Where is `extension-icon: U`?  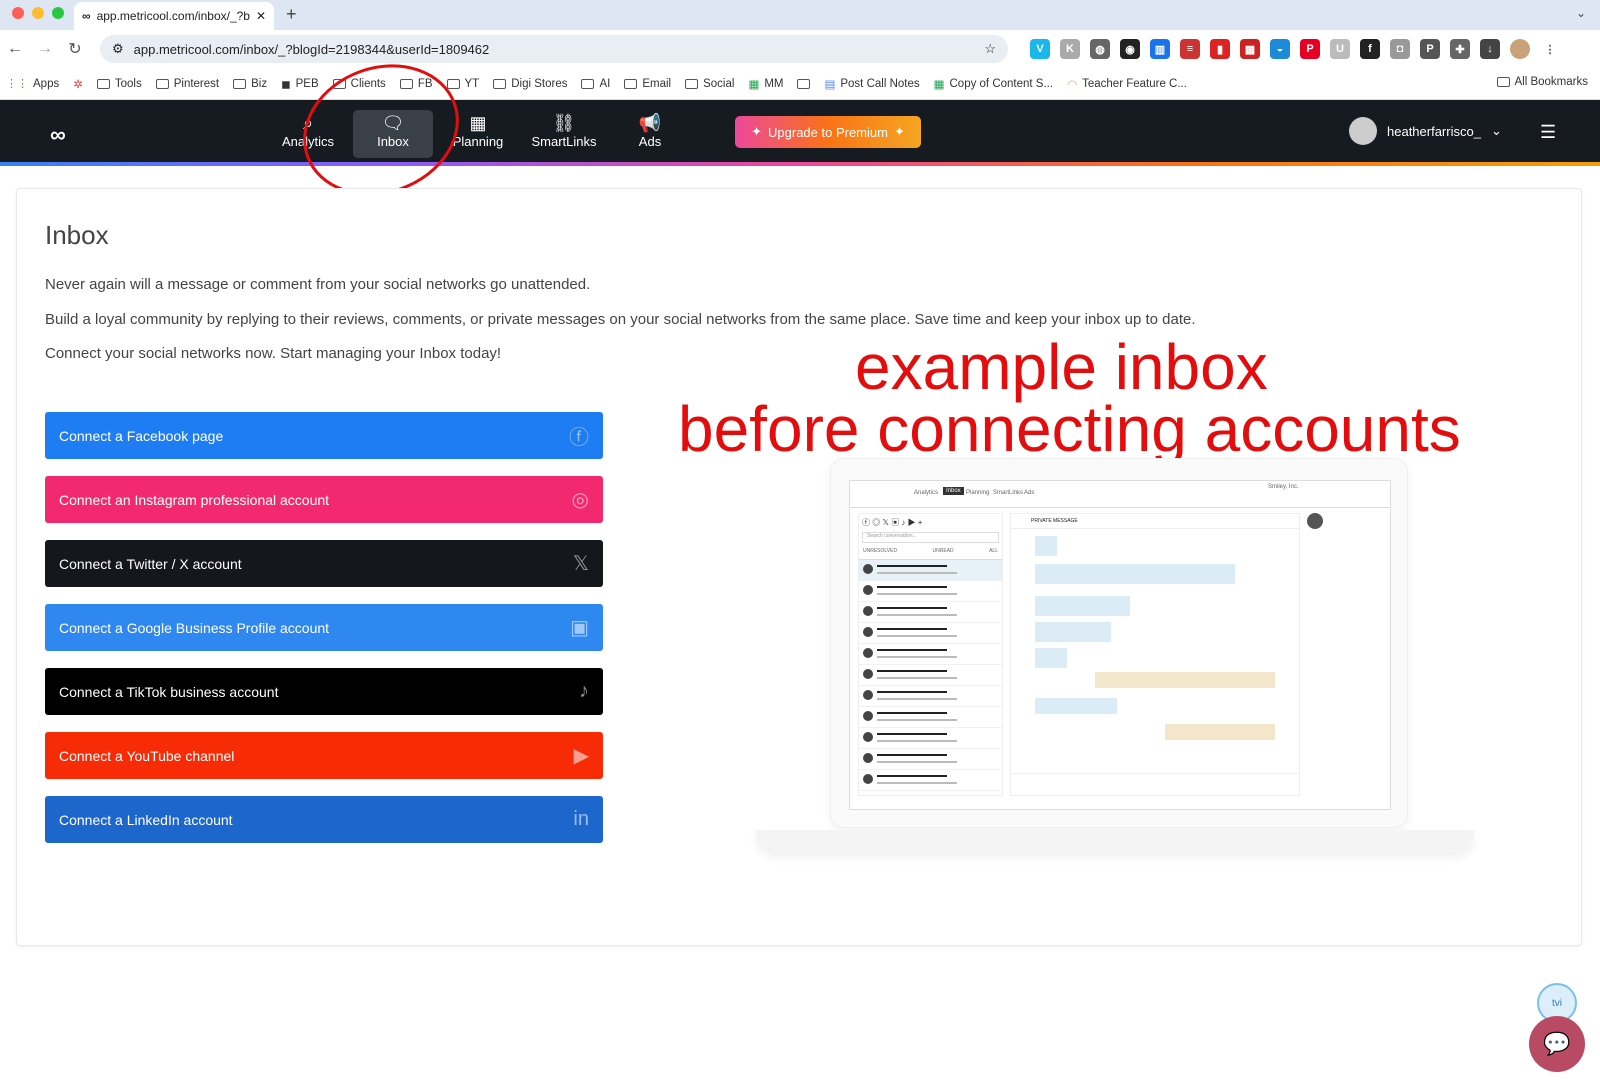 extension-icon: U is located at coordinates (1340, 49).